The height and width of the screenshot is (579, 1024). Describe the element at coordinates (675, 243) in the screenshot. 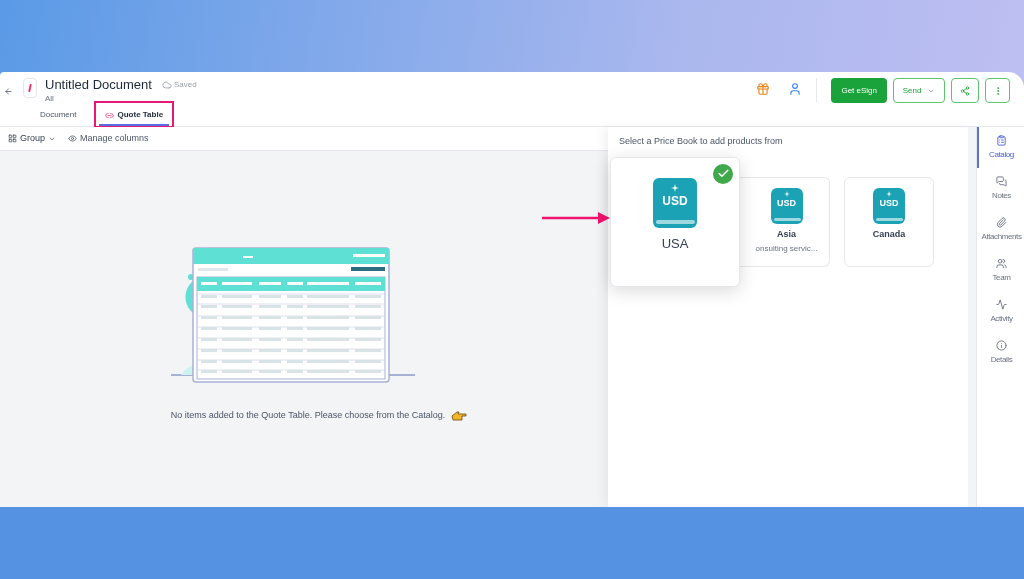

I see `price-book-name: USA` at that location.